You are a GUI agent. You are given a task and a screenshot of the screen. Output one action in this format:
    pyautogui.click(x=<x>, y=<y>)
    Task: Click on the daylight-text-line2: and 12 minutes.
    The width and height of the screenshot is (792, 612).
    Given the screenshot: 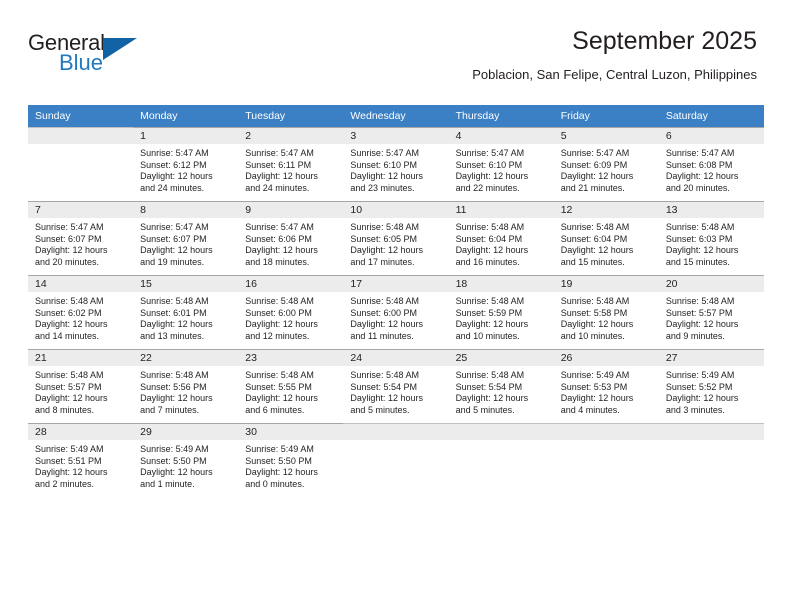 What is the action you would take?
    pyautogui.click(x=277, y=335)
    